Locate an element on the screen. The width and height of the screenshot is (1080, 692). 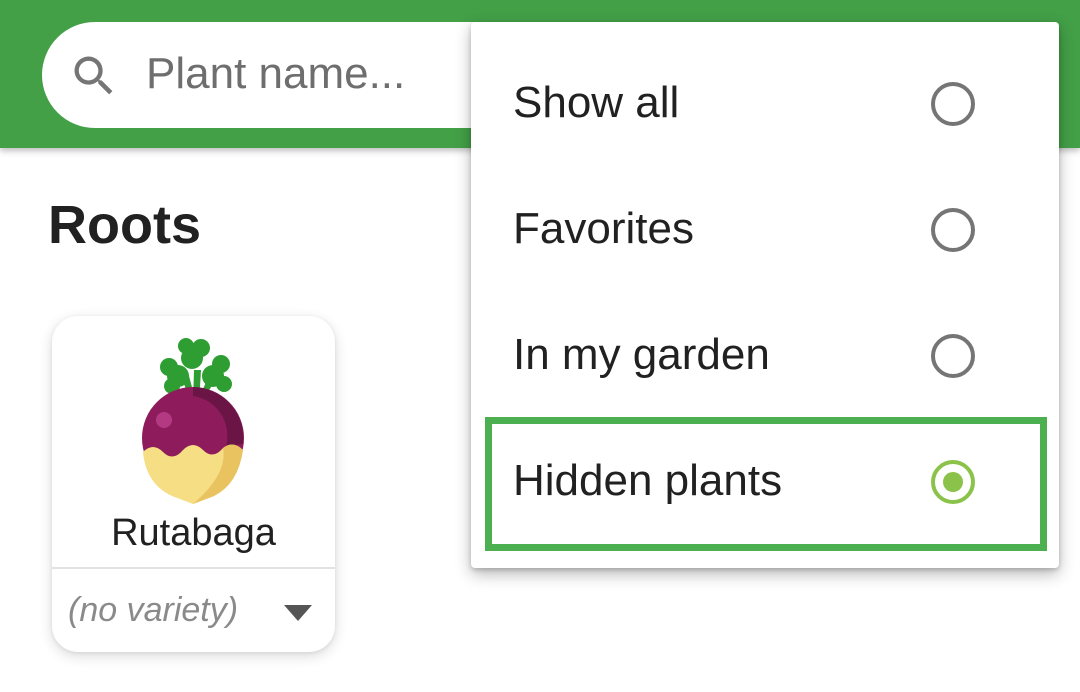
selection-highlight is located at coordinates (766, 484).